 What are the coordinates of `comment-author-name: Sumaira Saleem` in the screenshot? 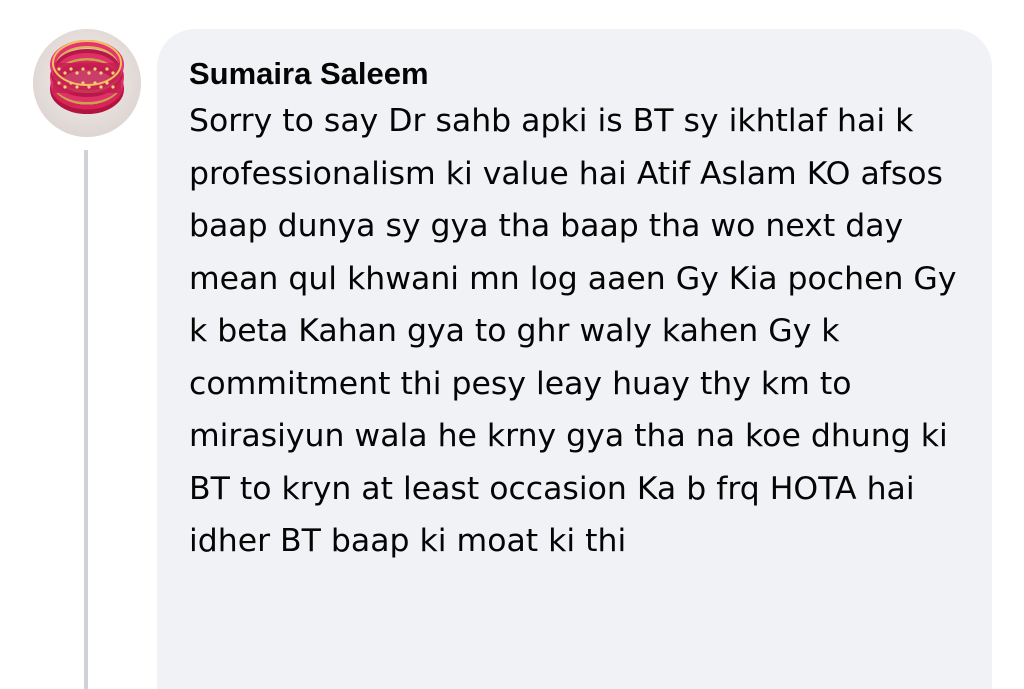 It's located at (575, 74).